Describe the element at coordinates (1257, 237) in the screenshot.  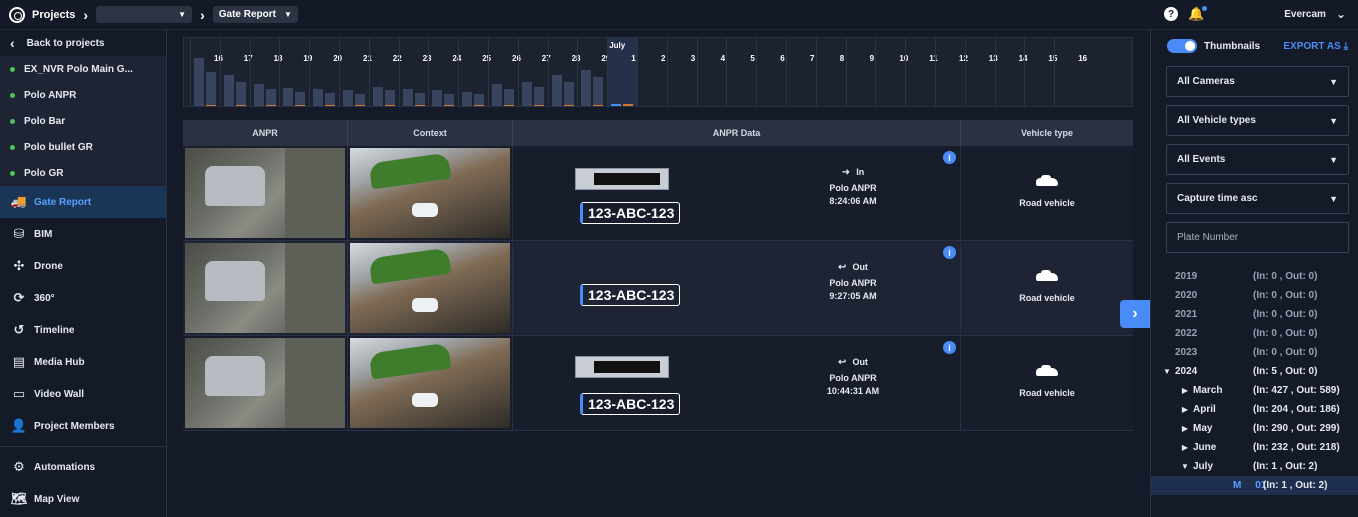
I see `plate-number-input: Plate Number` at that location.